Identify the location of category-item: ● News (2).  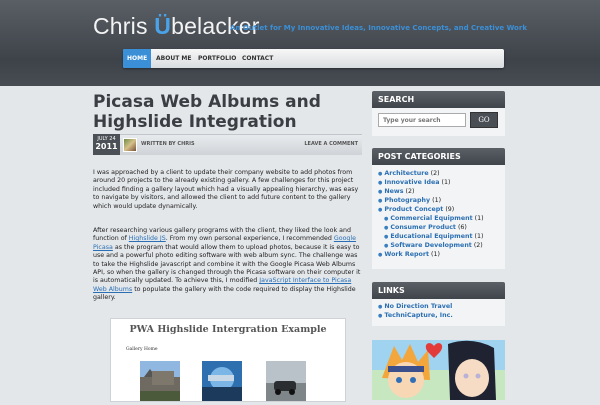
(396, 192).